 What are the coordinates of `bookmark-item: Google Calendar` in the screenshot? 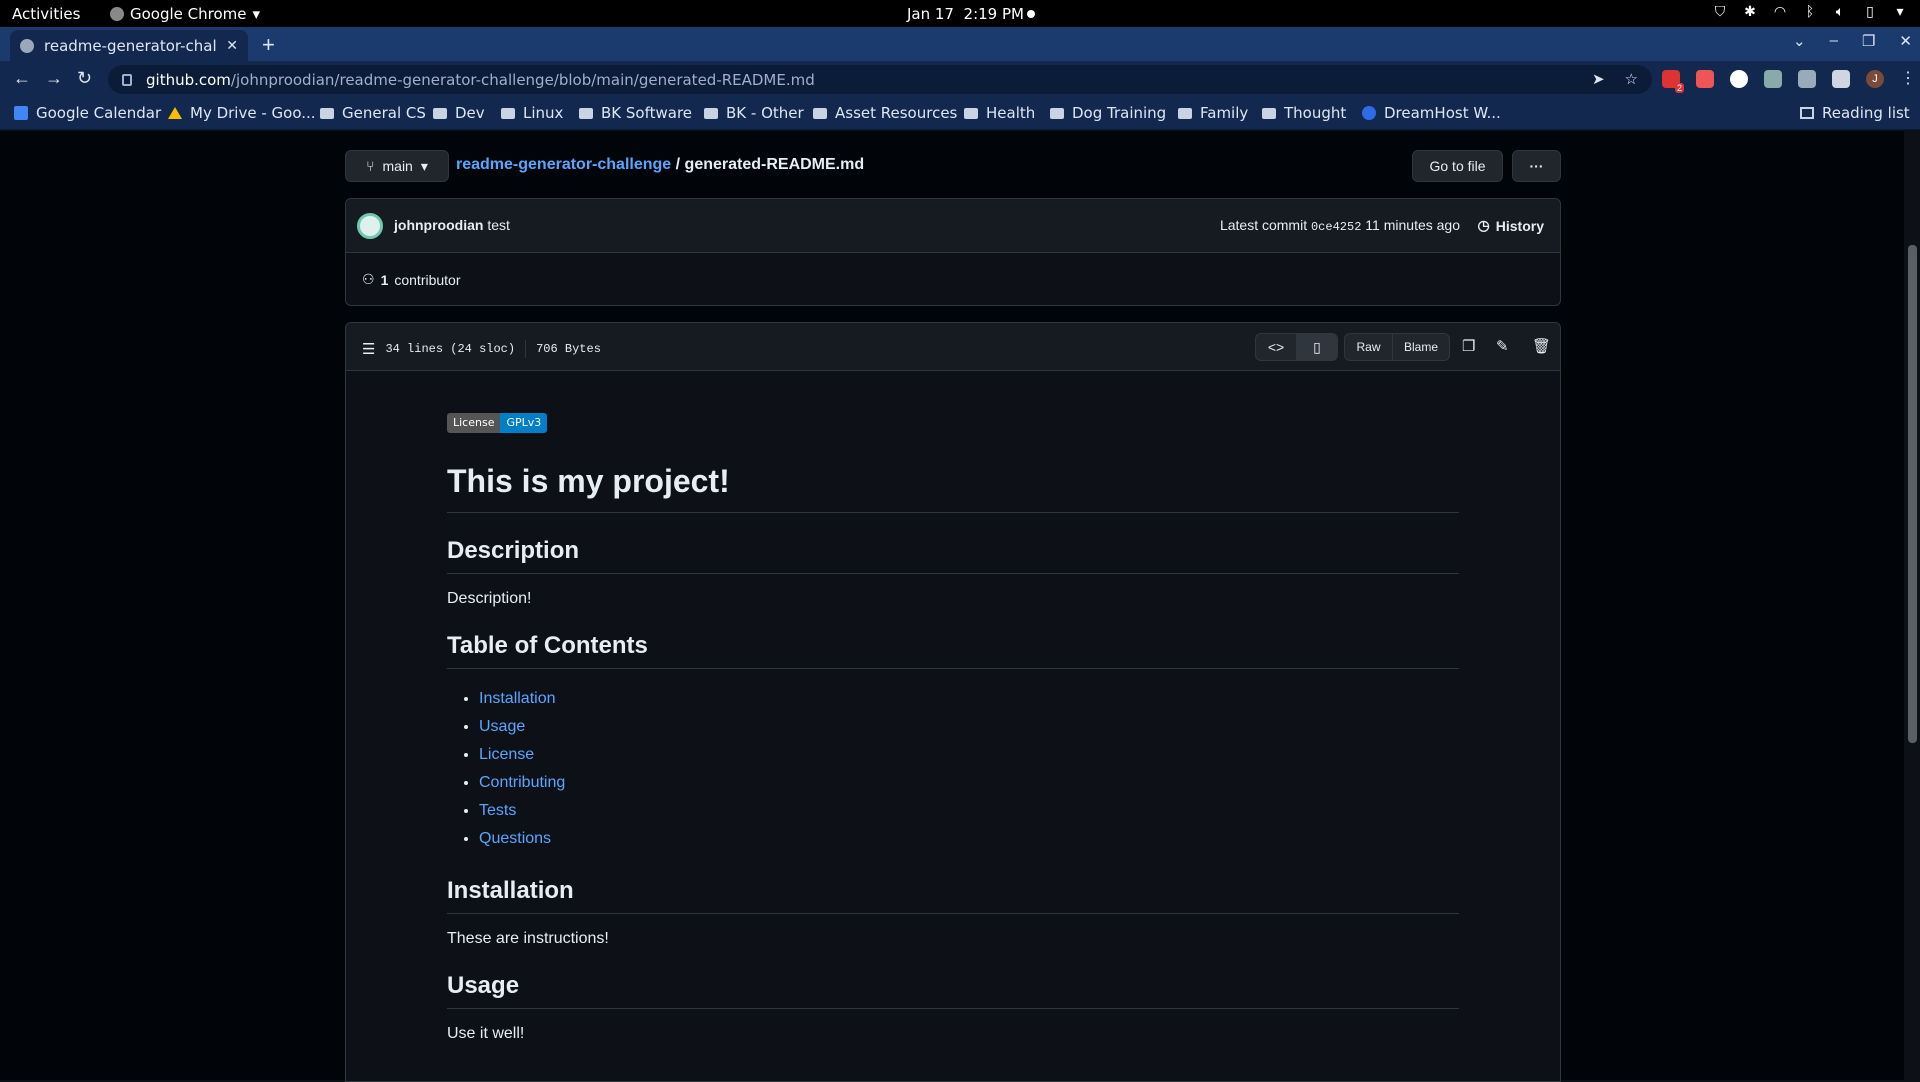 It's located at (87, 113).